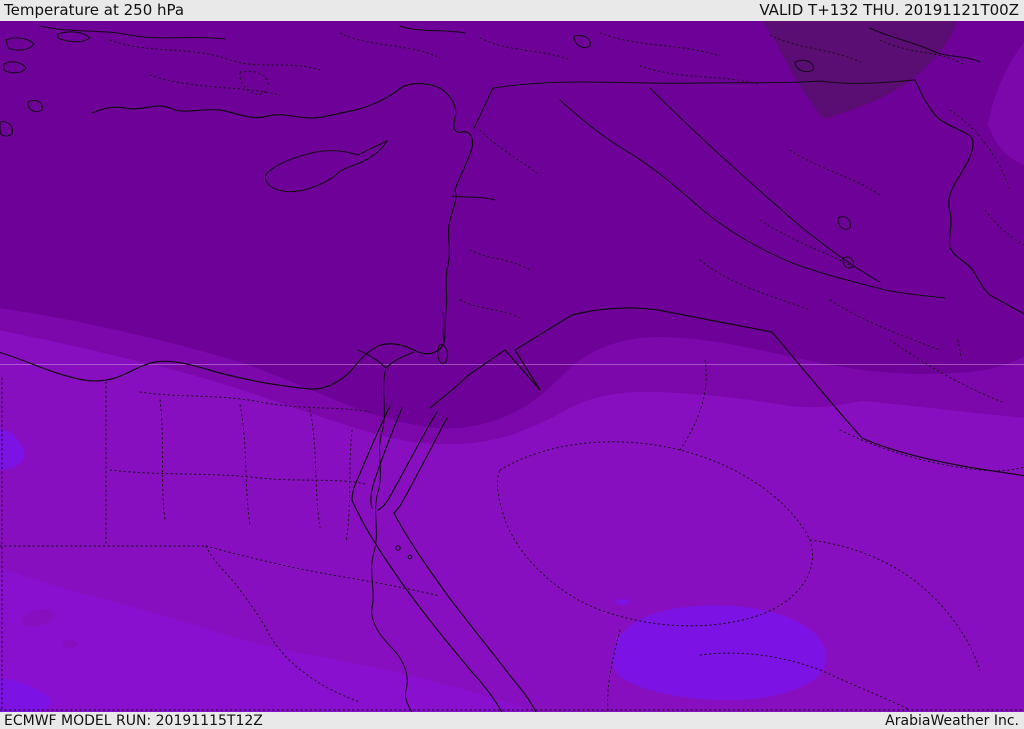  Describe the element at coordinates (70, 644) in the screenshot. I see `band-island` at that location.